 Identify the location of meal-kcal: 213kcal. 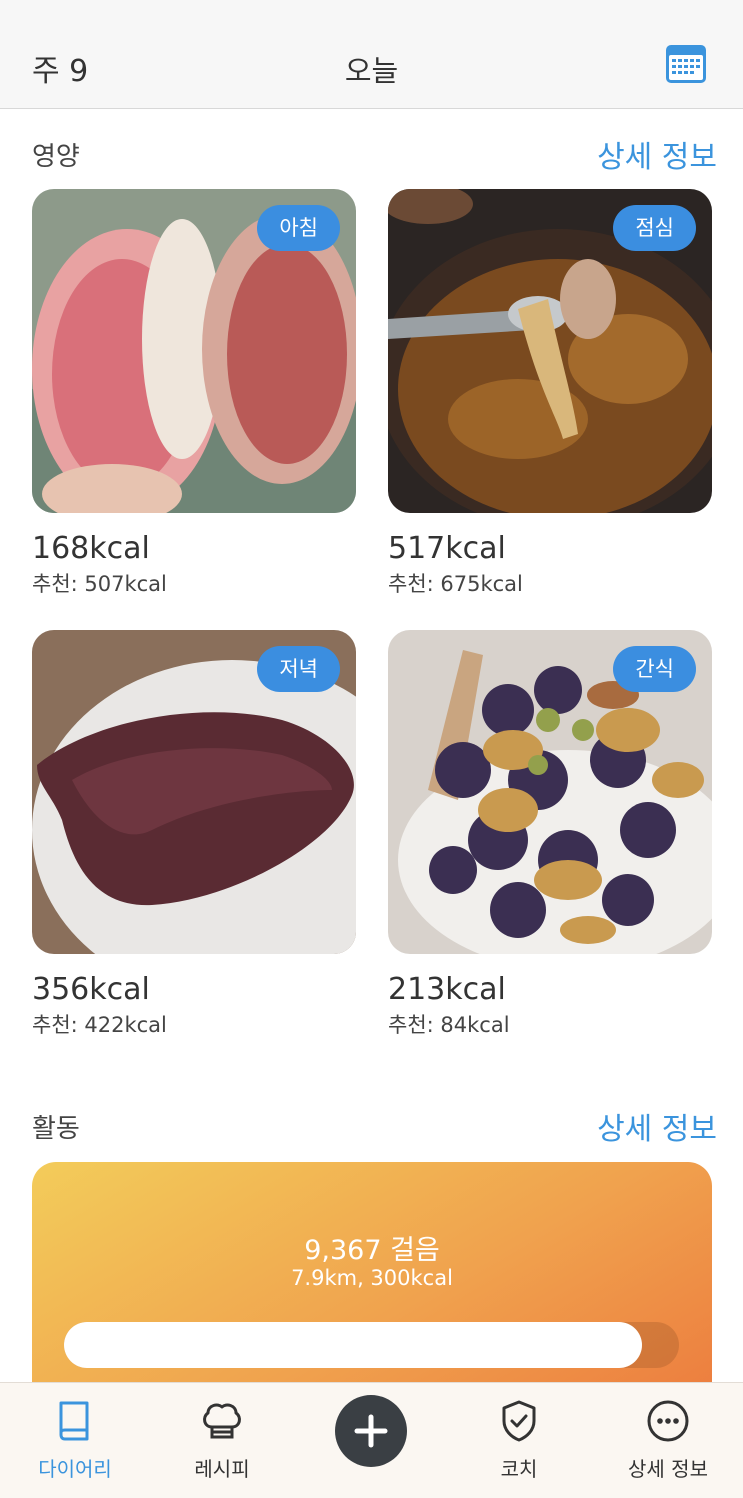
(447, 989).